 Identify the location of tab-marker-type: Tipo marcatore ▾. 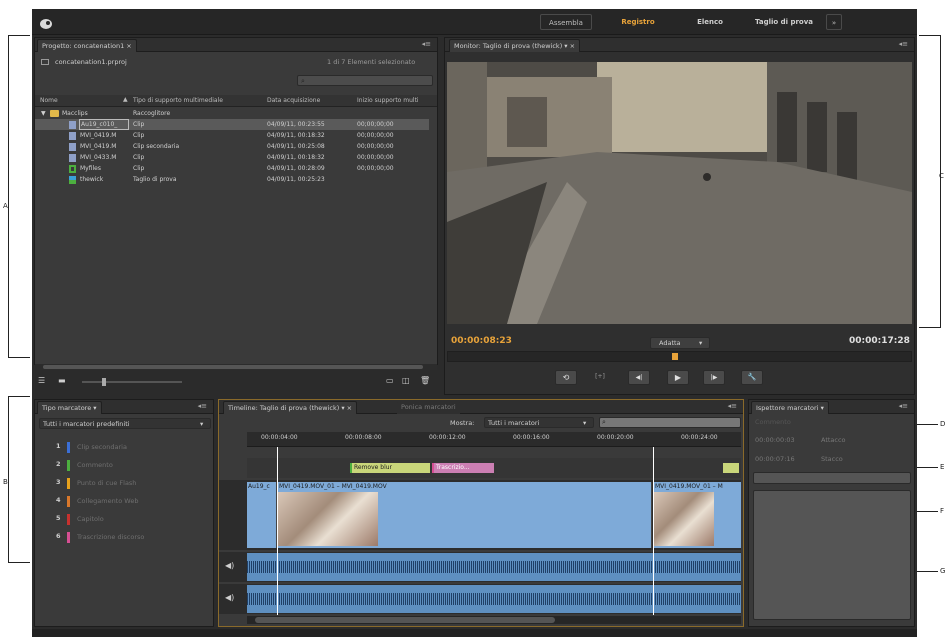
(69, 407).